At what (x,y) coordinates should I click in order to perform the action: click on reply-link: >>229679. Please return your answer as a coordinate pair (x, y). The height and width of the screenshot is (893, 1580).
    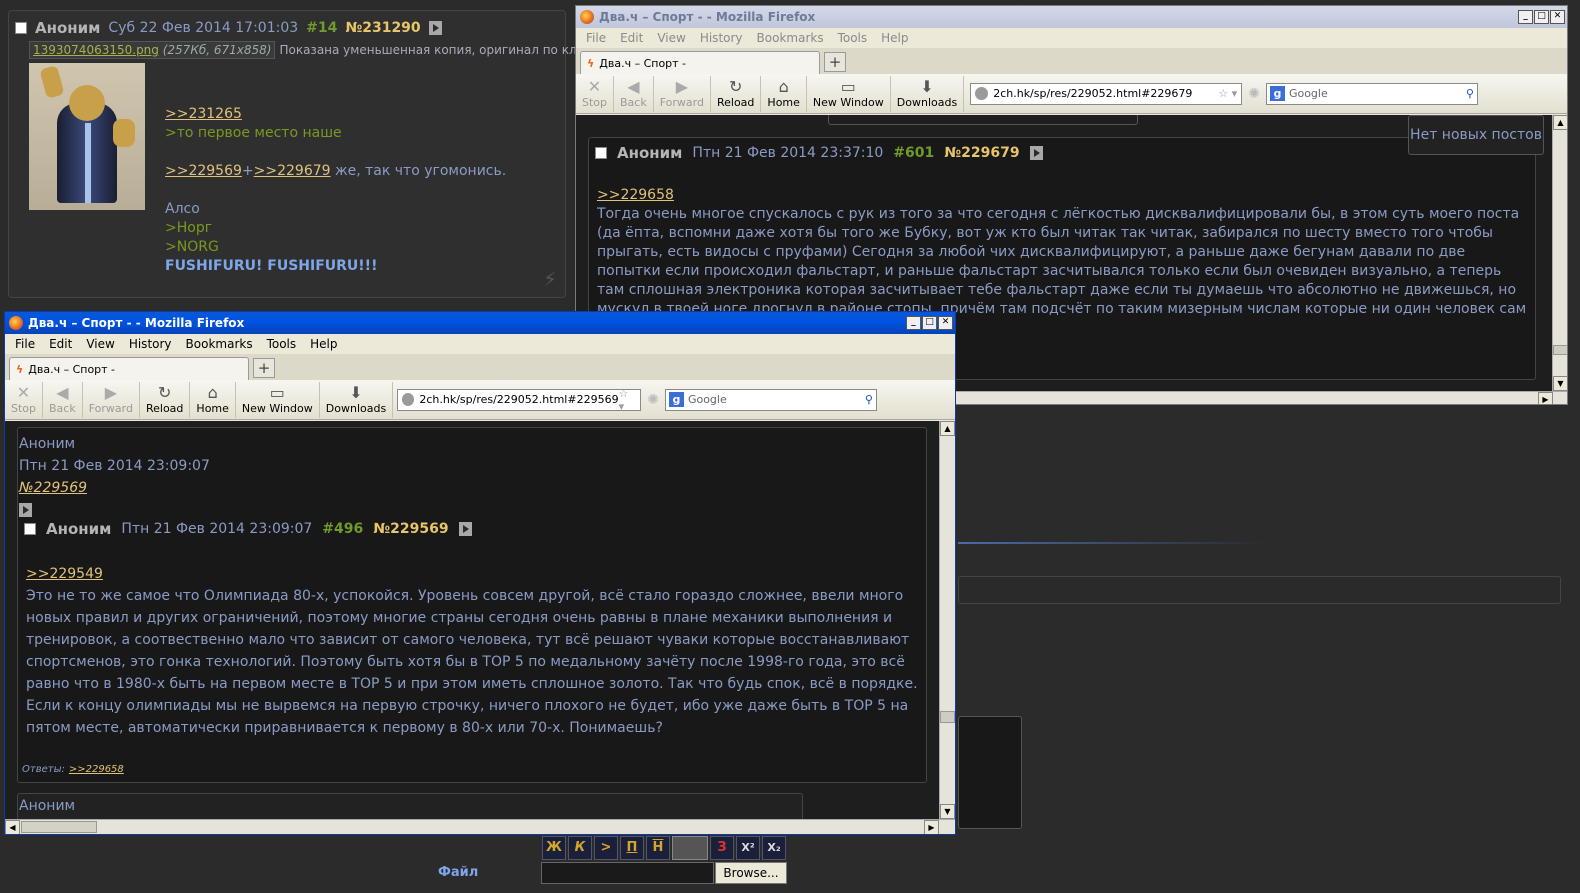
    Looking at the image, I should click on (292, 171).